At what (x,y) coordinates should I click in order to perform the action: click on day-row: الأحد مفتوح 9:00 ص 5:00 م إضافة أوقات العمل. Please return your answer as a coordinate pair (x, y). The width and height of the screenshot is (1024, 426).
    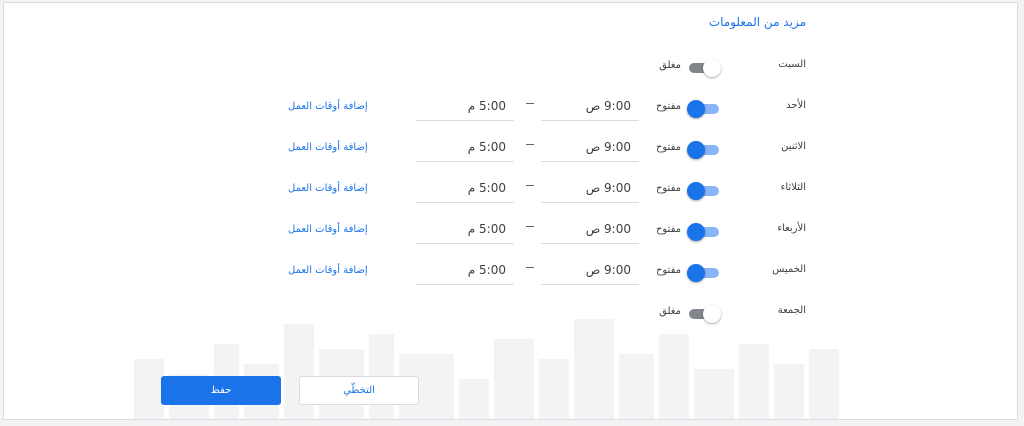
    Looking at the image, I should click on (510, 108).